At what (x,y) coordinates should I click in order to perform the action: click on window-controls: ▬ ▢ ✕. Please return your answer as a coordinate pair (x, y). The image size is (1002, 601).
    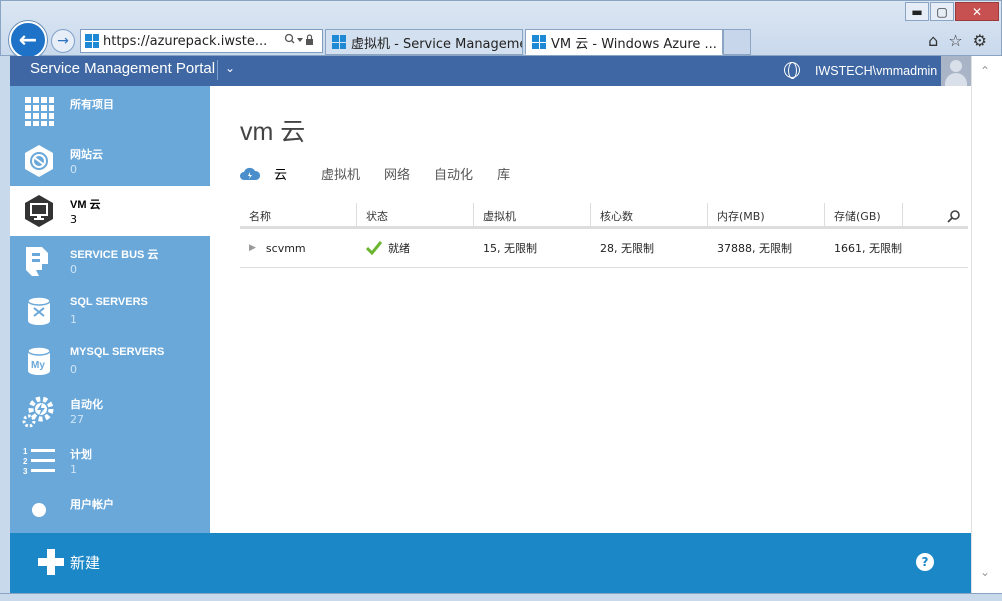
    Looking at the image, I should click on (952, 11).